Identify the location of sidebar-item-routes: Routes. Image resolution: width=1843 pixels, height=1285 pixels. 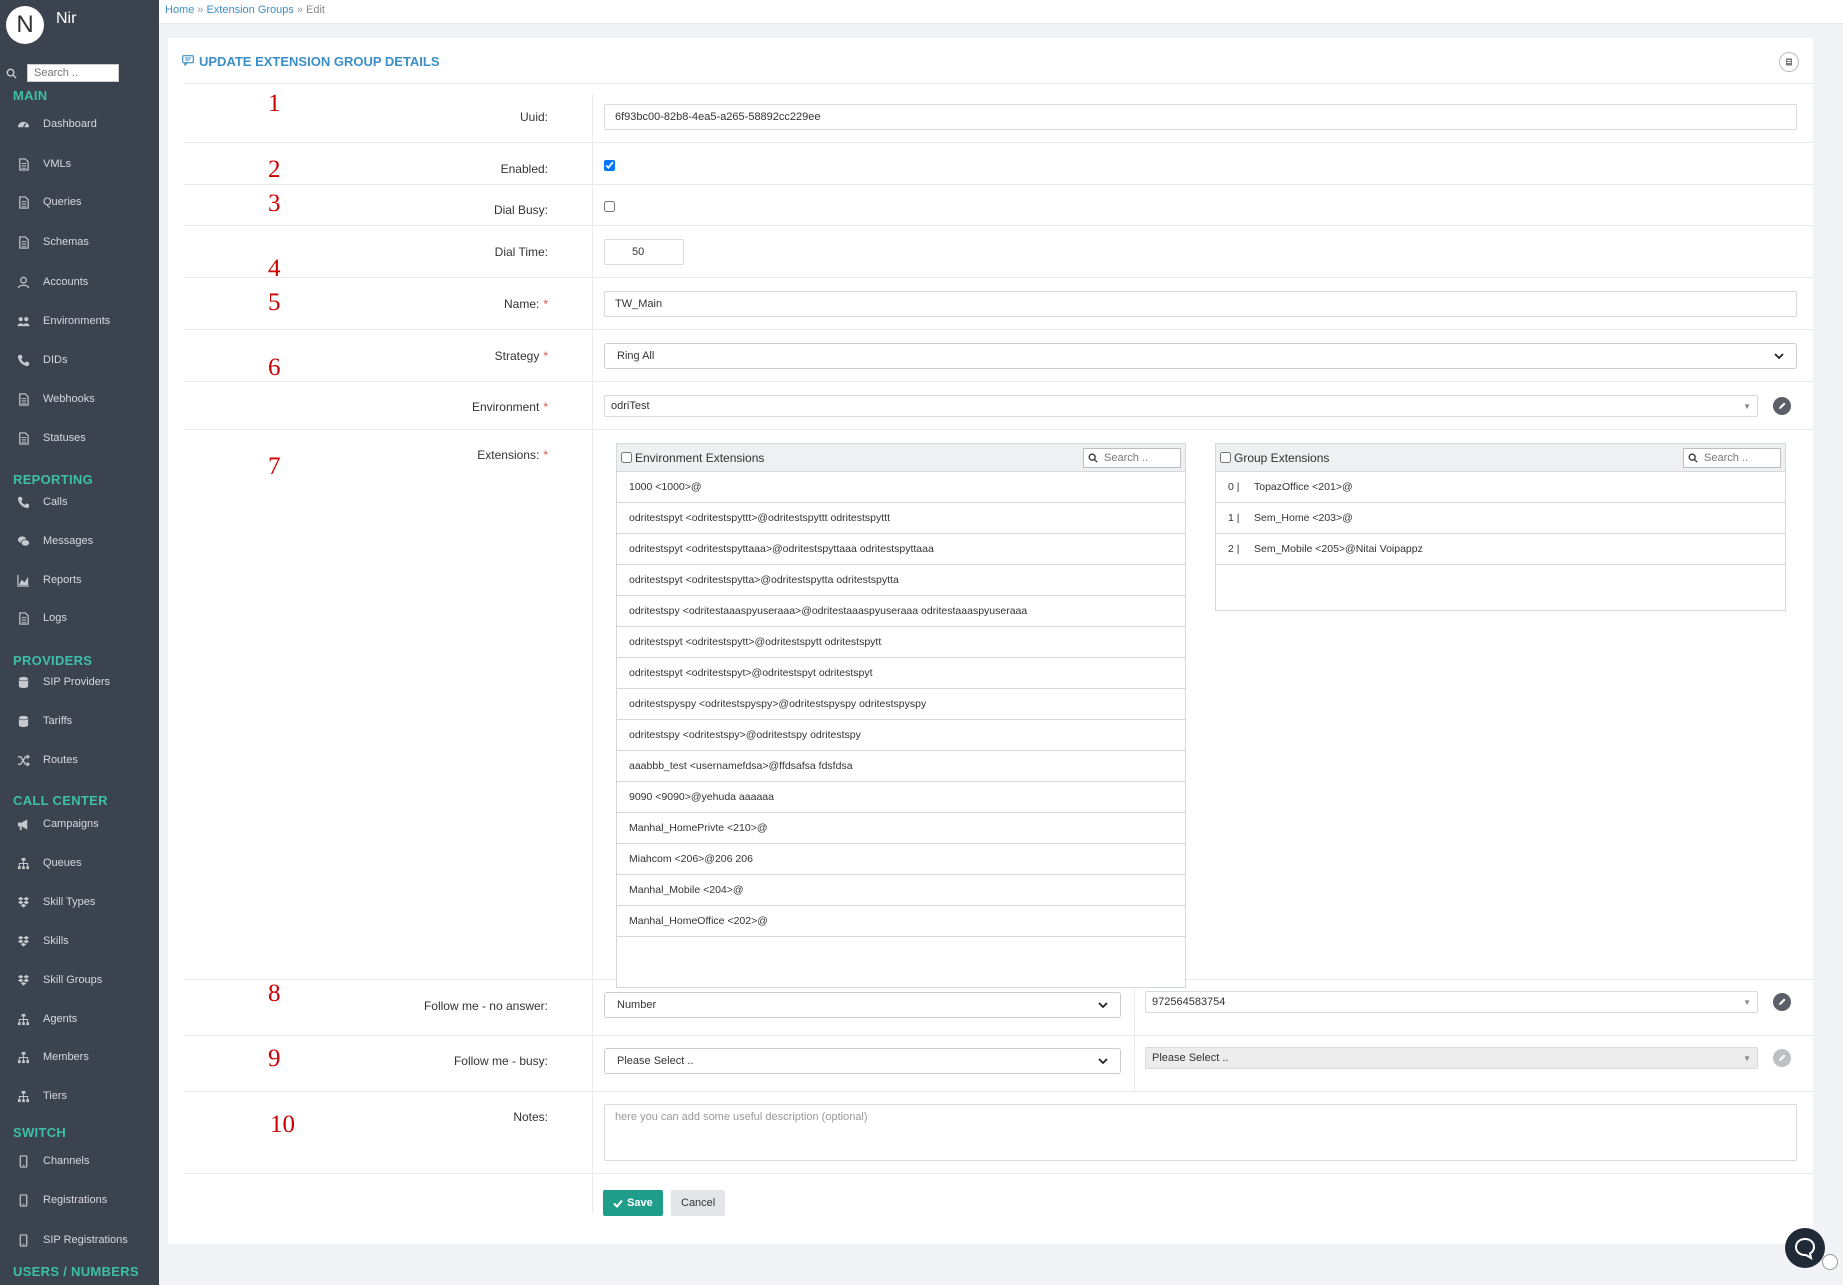
(47, 760).